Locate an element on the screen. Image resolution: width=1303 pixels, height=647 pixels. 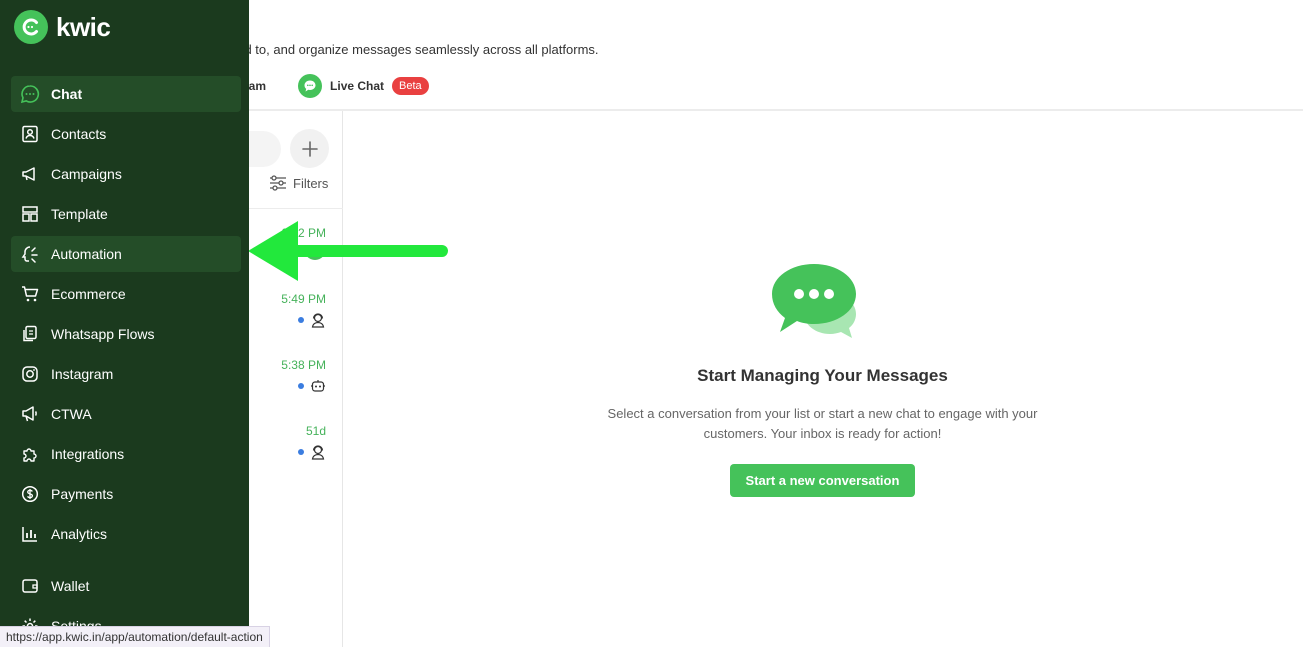
channel-tab-label: Live Chat is located at coordinates (357, 86).